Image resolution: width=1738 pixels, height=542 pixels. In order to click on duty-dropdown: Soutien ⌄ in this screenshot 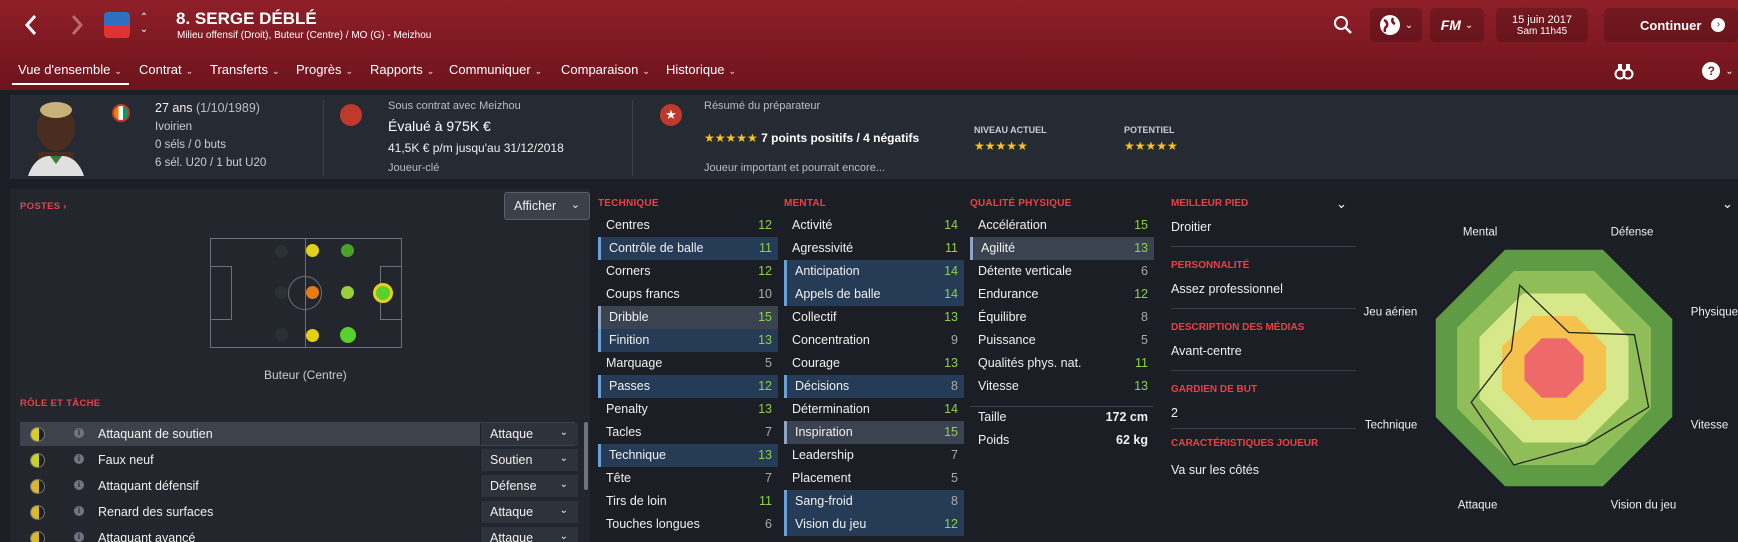, I will do `click(529, 460)`.